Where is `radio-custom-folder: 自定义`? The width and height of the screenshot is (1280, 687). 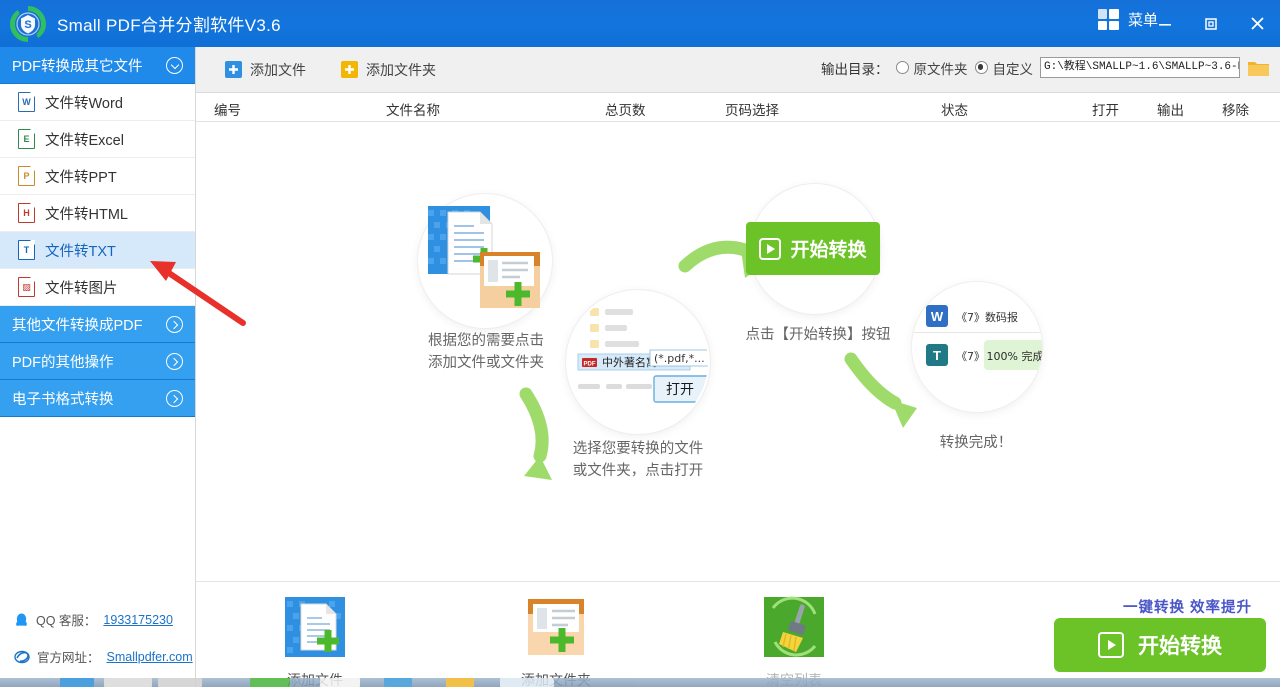 radio-custom-folder: 自定义 is located at coordinates (1004, 68).